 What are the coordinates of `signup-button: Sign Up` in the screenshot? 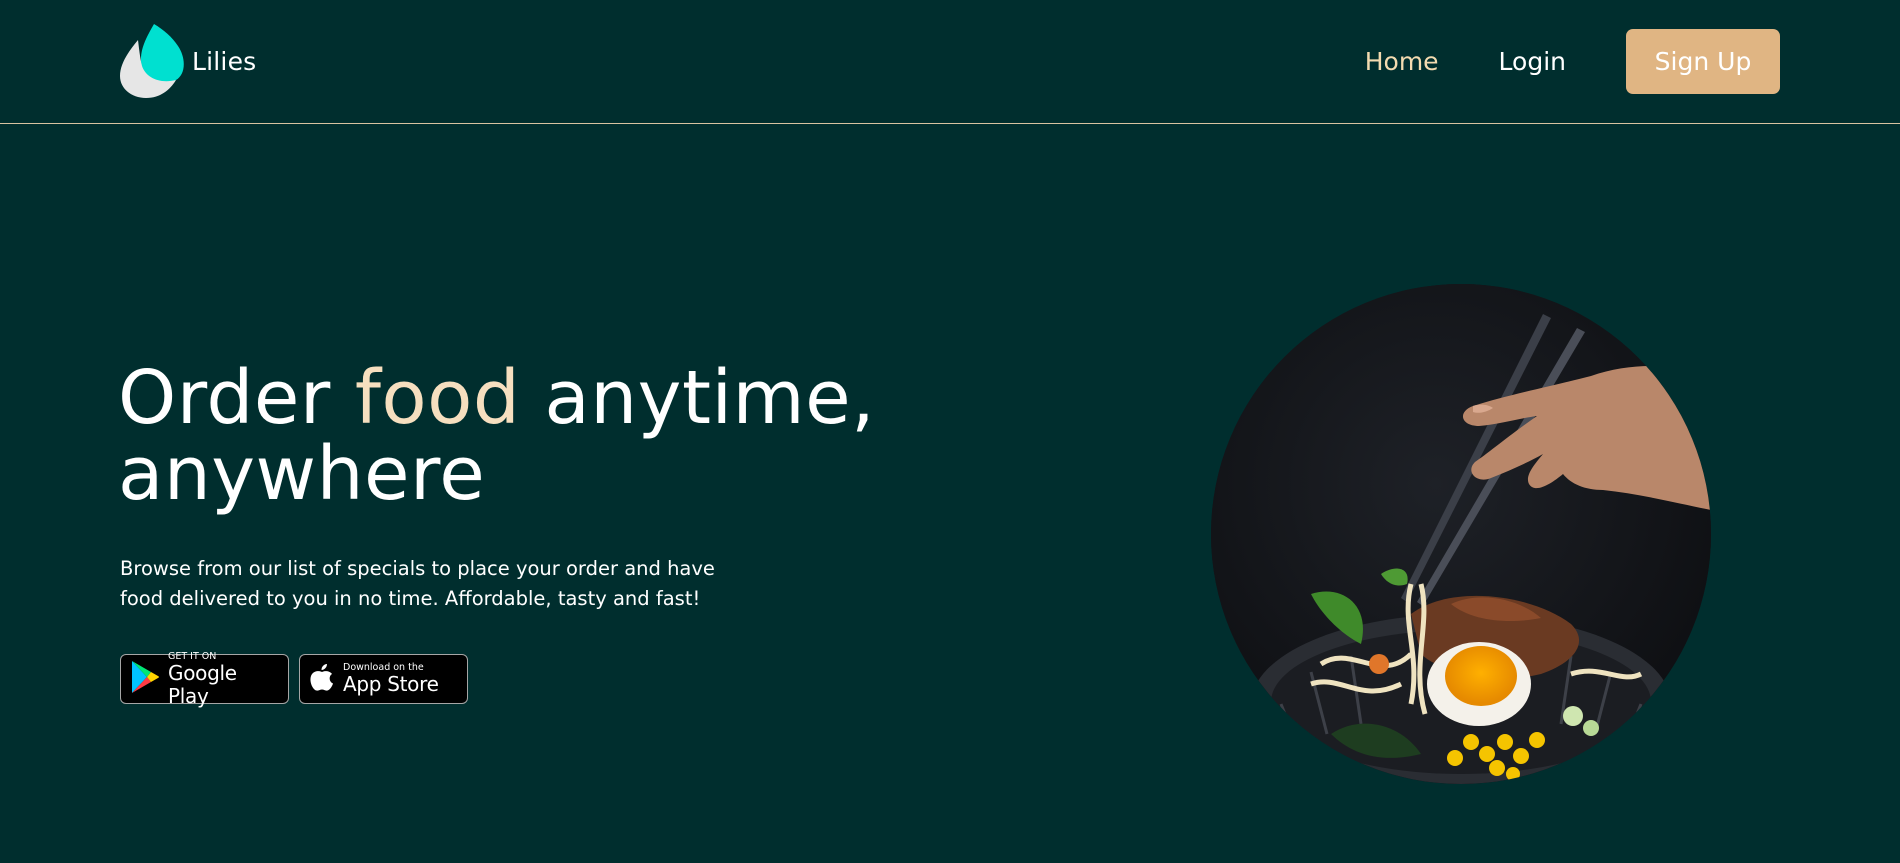 It's located at (1703, 61).